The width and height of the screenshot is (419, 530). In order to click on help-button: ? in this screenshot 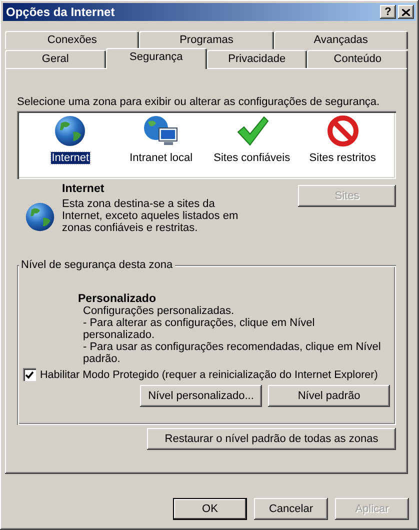, I will do `click(388, 12)`.